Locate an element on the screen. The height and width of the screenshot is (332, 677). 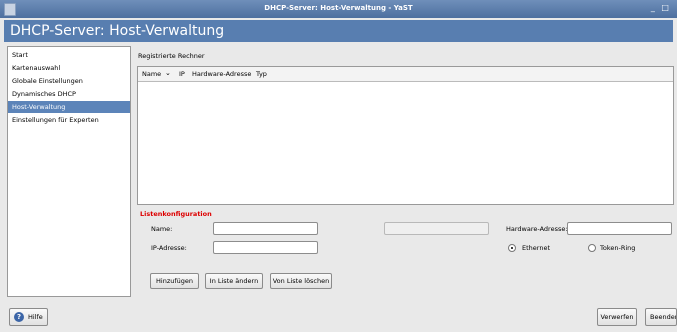
column-header-hardware-address: Hardware-Adresse is located at coordinates (221, 74).